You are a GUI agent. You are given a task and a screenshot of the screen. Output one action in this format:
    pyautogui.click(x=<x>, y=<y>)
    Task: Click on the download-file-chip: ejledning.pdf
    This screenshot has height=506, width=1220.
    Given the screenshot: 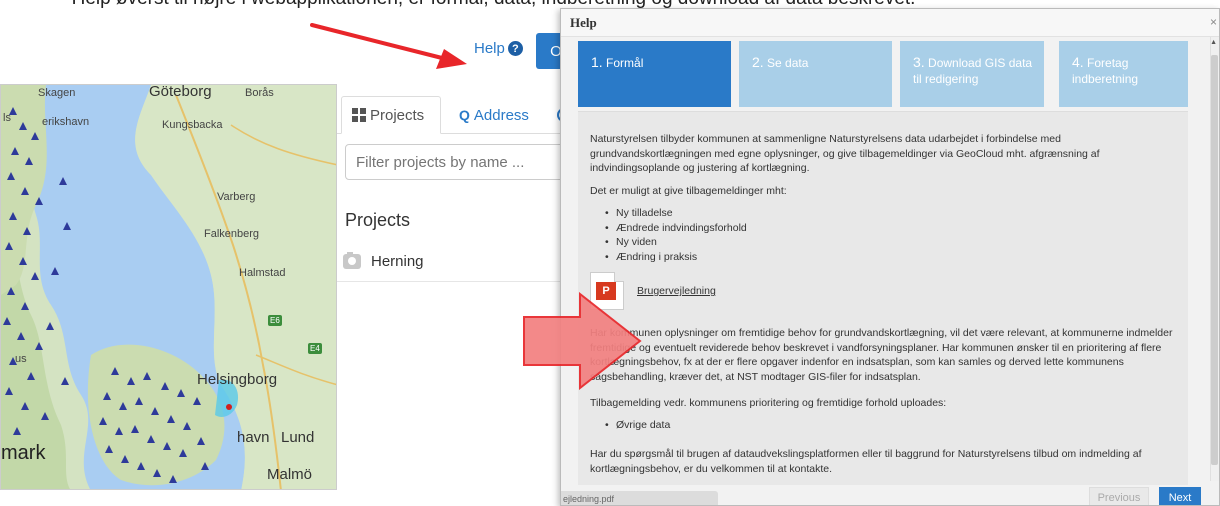 What is the action you would take?
    pyautogui.click(x=639, y=498)
    